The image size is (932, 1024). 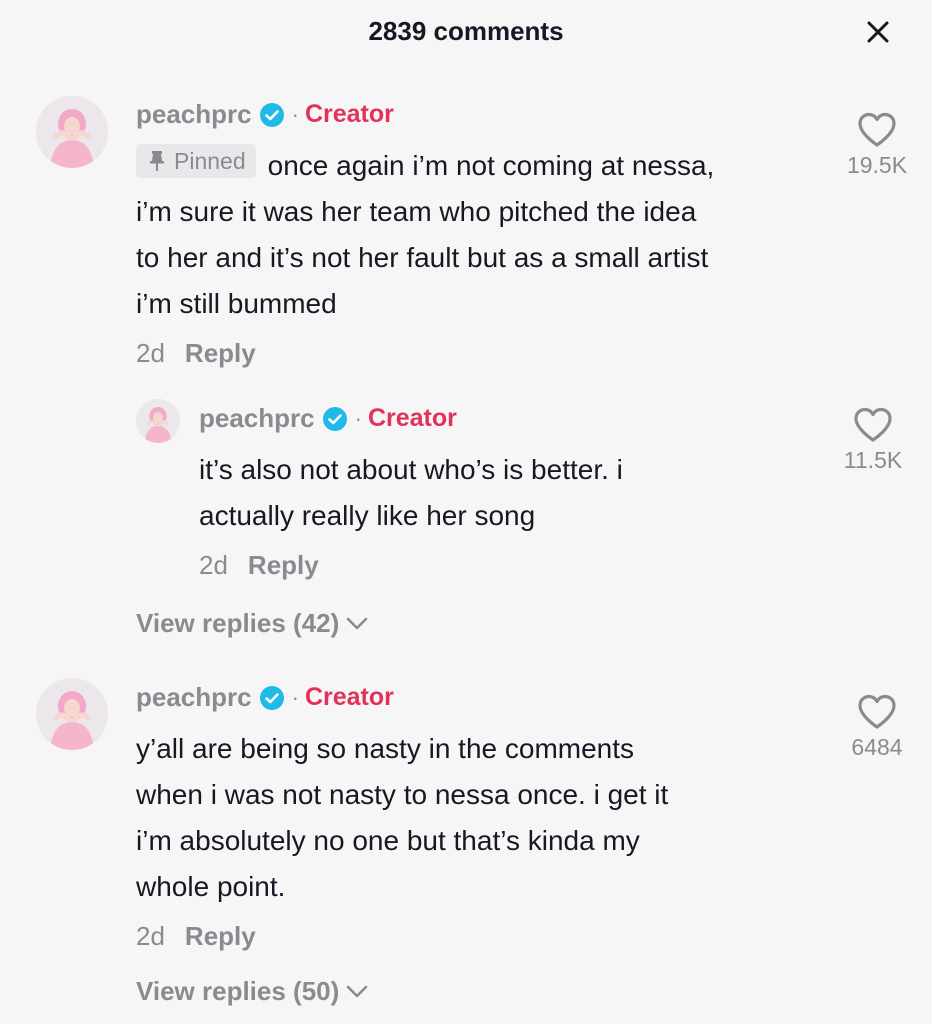 I want to click on like-count: 19.5K, so click(x=877, y=165).